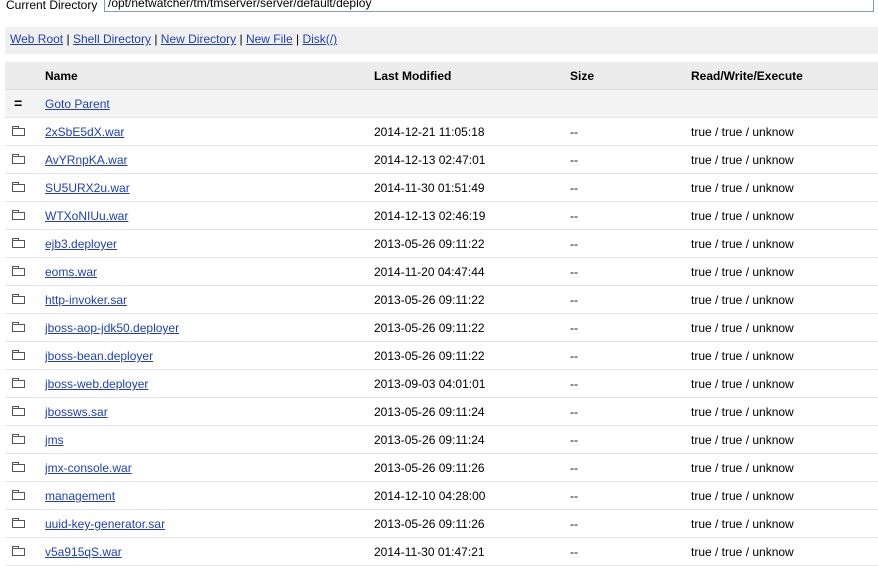 Image resolution: width=878 pixels, height=566 pixels. I want to click on file-name-link: jboss-aop-jdk50.deployer, so click(112, 328).